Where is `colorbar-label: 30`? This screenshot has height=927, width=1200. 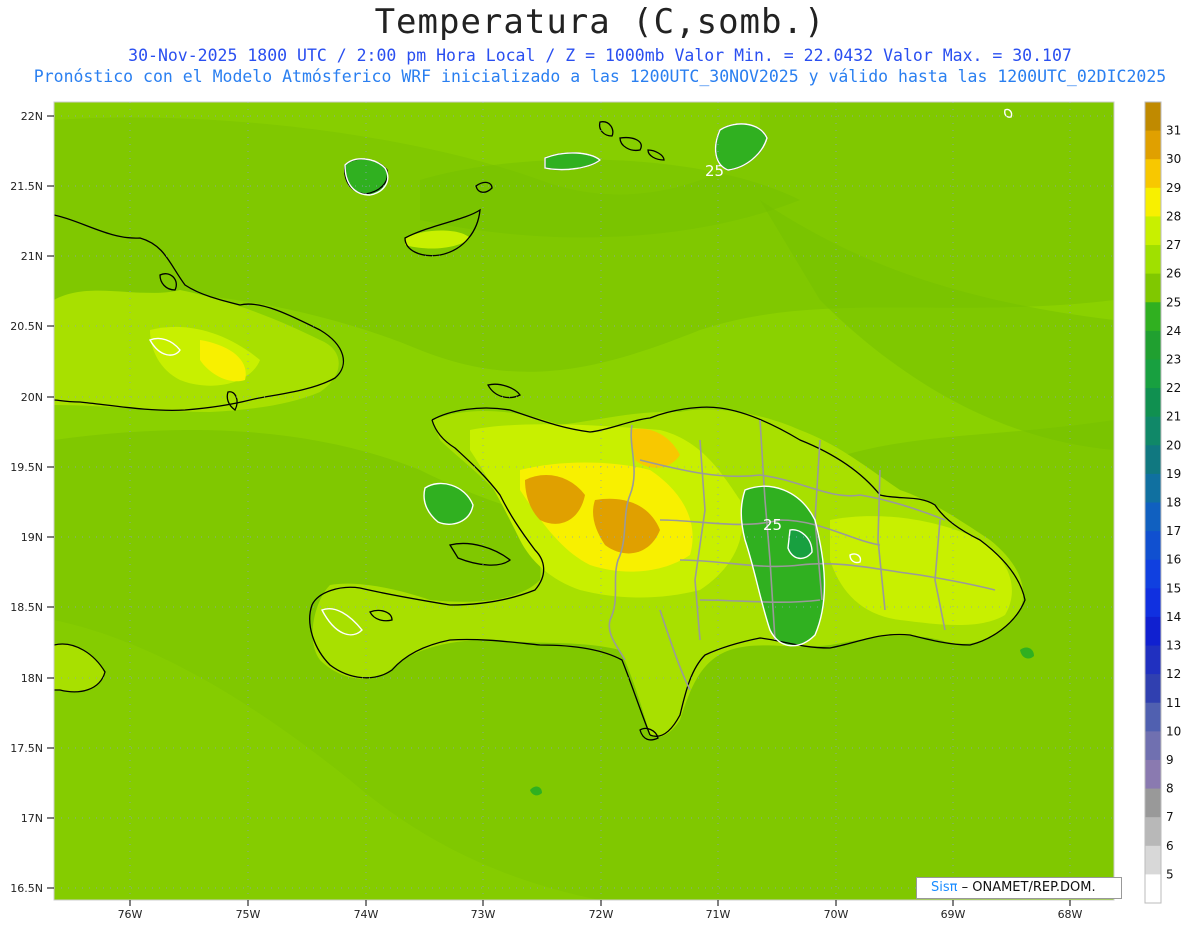 colorbar-label: 30 is located at coordinates (1173, 159).